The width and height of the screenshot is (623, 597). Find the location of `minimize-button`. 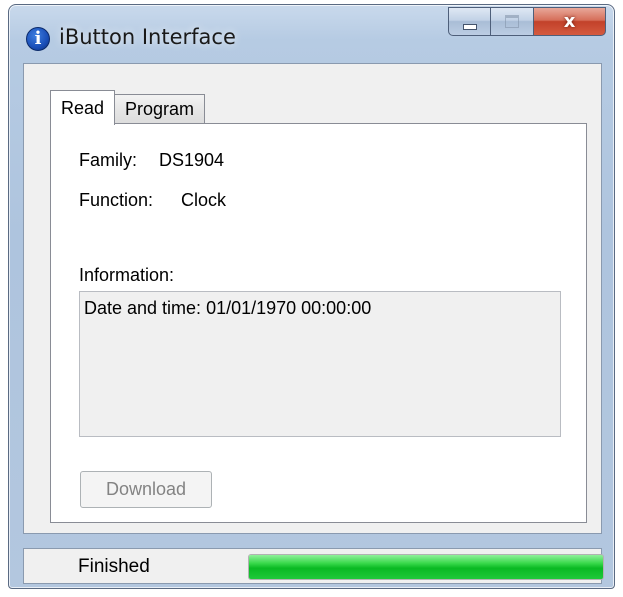

minimize-button is located at coordinates (469, 21).